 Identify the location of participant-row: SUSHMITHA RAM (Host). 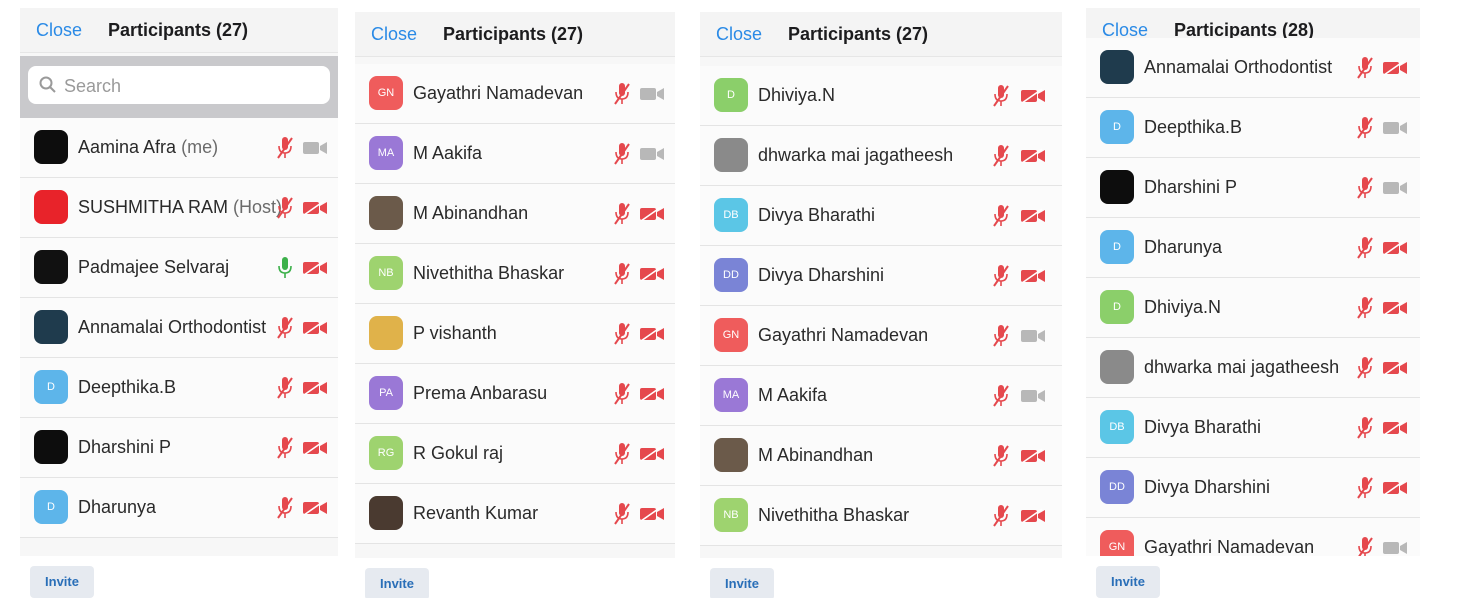
(179, 208).